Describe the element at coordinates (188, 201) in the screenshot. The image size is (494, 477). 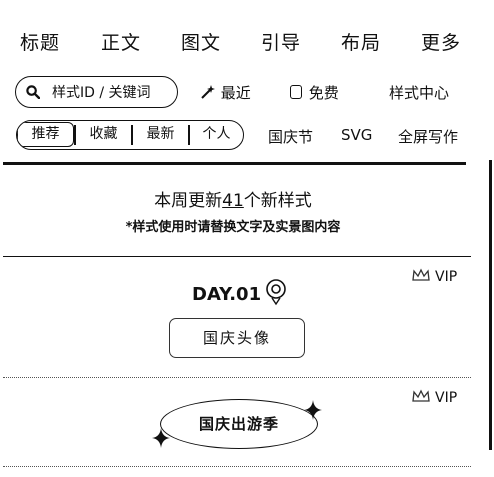
I see `update-prefix: 本周更新` at that location.